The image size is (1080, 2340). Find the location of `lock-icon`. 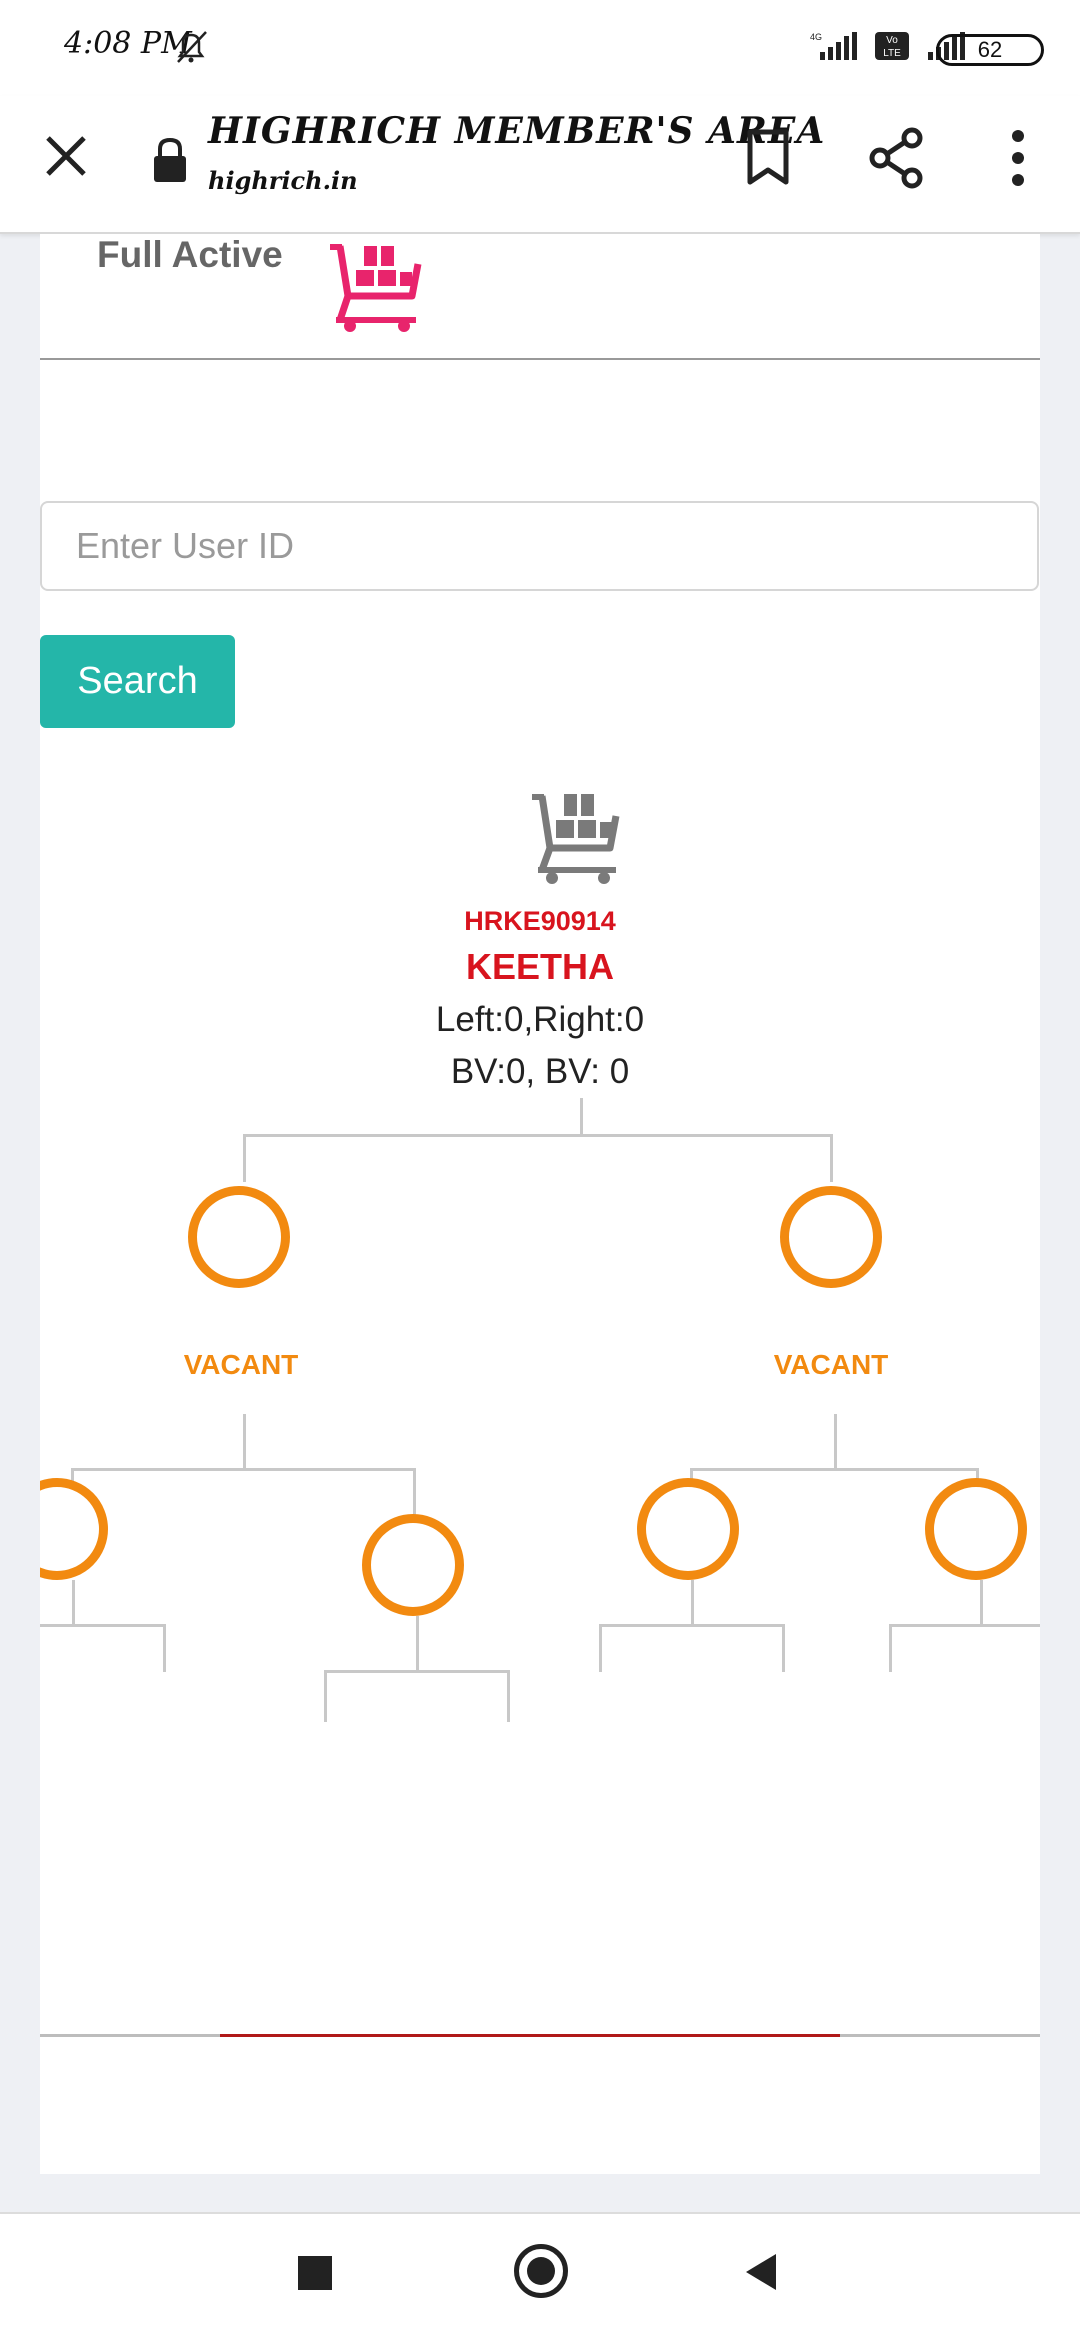

lock-icon is located at coordinates (170, 163).